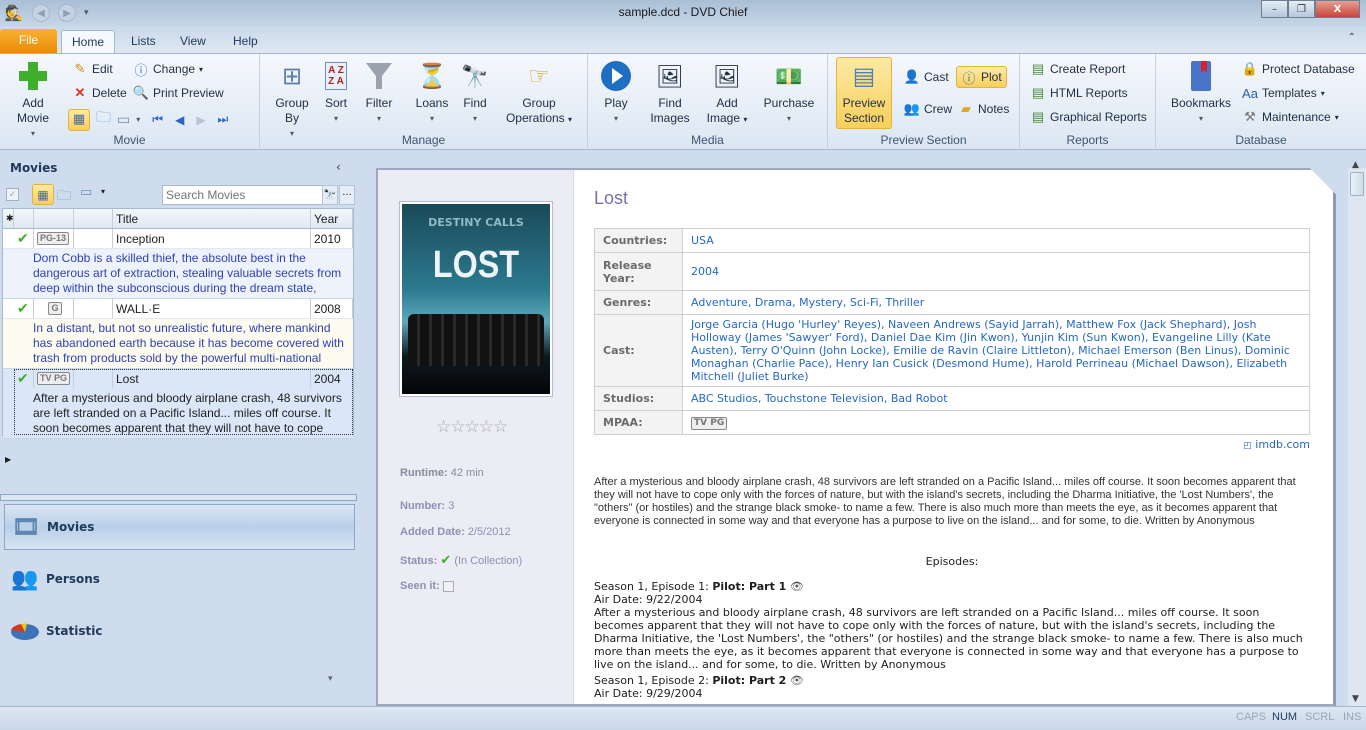  What do you see at coordinates (1078, 69) in the screenshot?
I see `create-report-button: ▤ Create Report` at bounding box center [1078, 69].